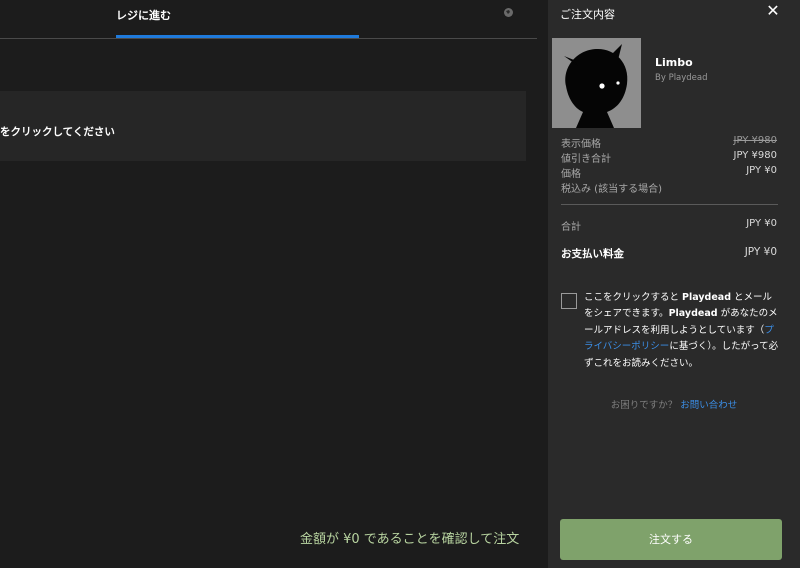 The image size is (800, 568). Describe the element at coordinates (237, 19) in the screenshot. I see `tab-checkout: レジに進む` at that location.